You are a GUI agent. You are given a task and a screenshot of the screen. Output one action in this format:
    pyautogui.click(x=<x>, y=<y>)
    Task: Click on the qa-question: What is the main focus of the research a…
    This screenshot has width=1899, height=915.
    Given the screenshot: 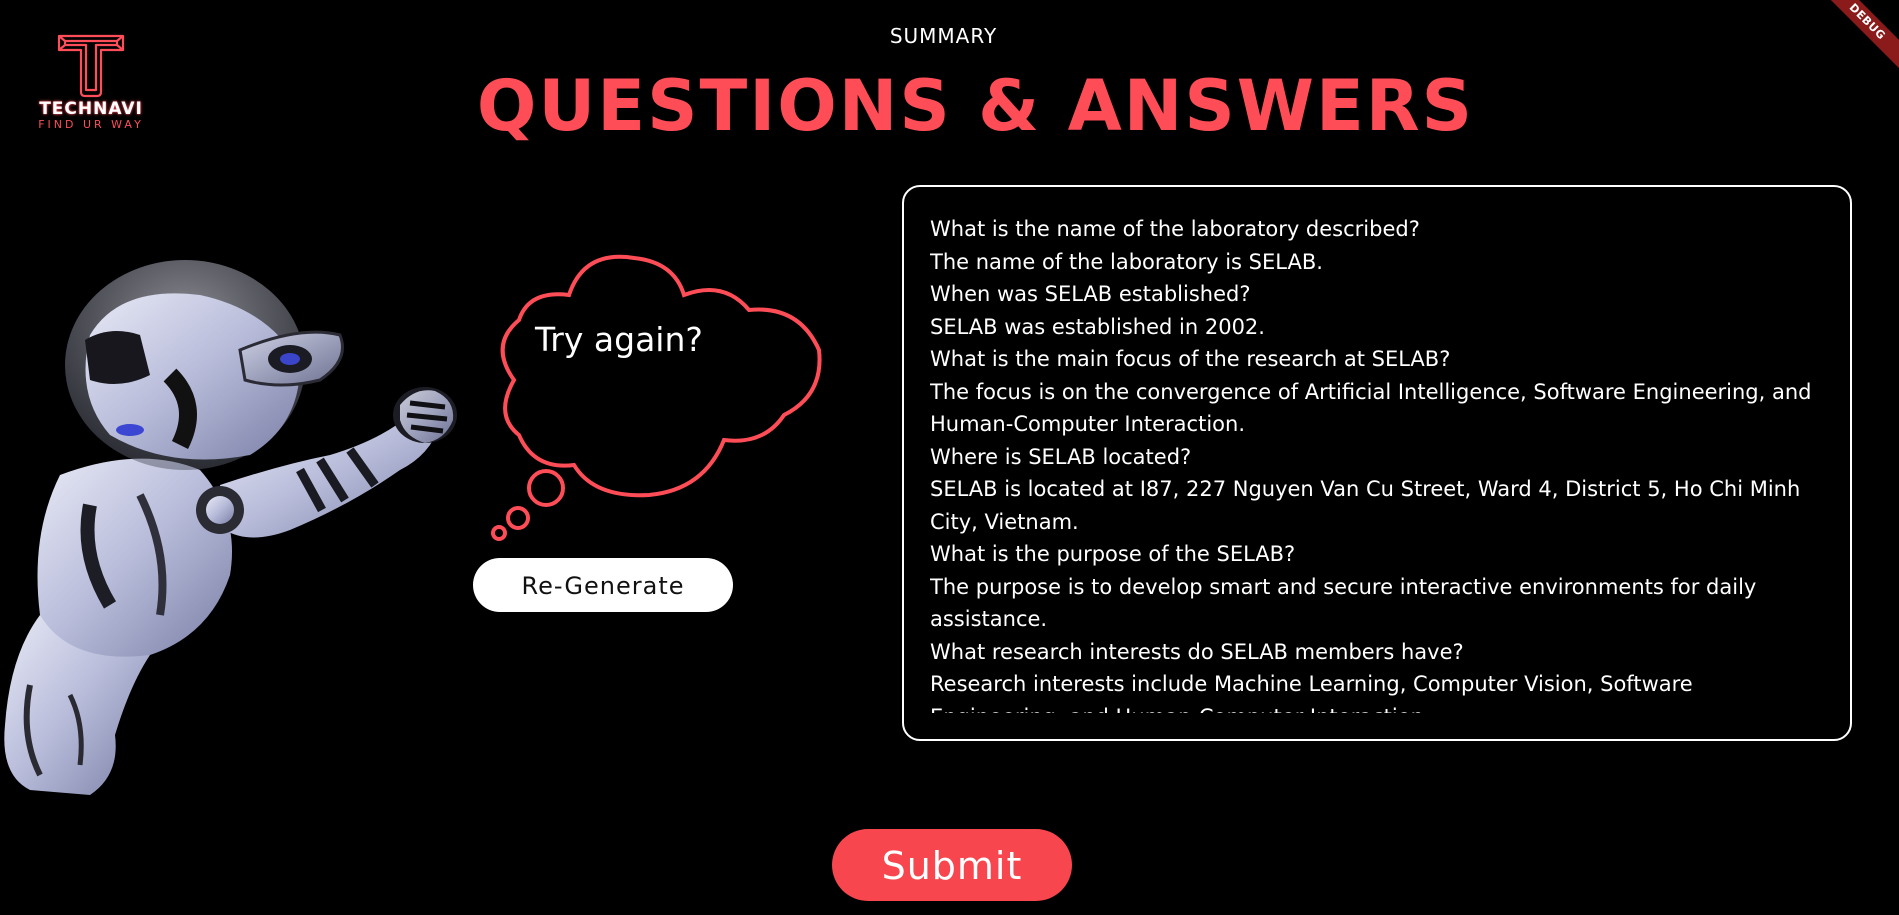 What is the action you would take?
    pyautogui.click(x=1190, y=359)
    